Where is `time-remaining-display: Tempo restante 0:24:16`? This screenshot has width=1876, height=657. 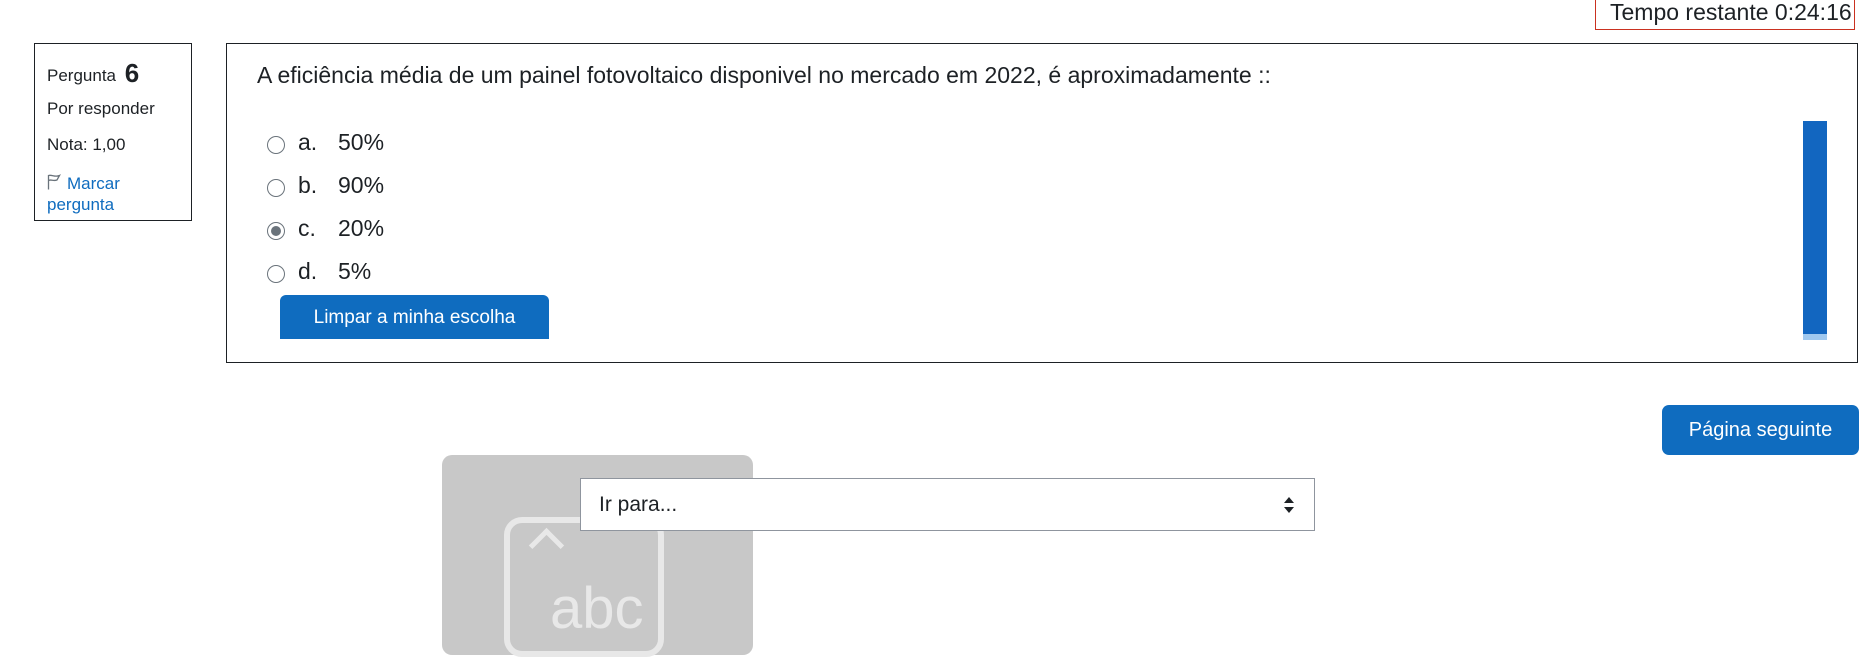 time-remaining-display: Tempo restante 0:24:16 is located at coordinates (1725, 15).